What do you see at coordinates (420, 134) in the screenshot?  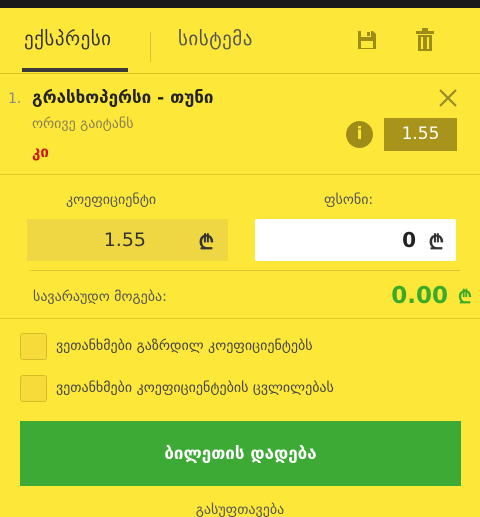 I see `odds-badge: 1.55` at bounding box center [420, 134].